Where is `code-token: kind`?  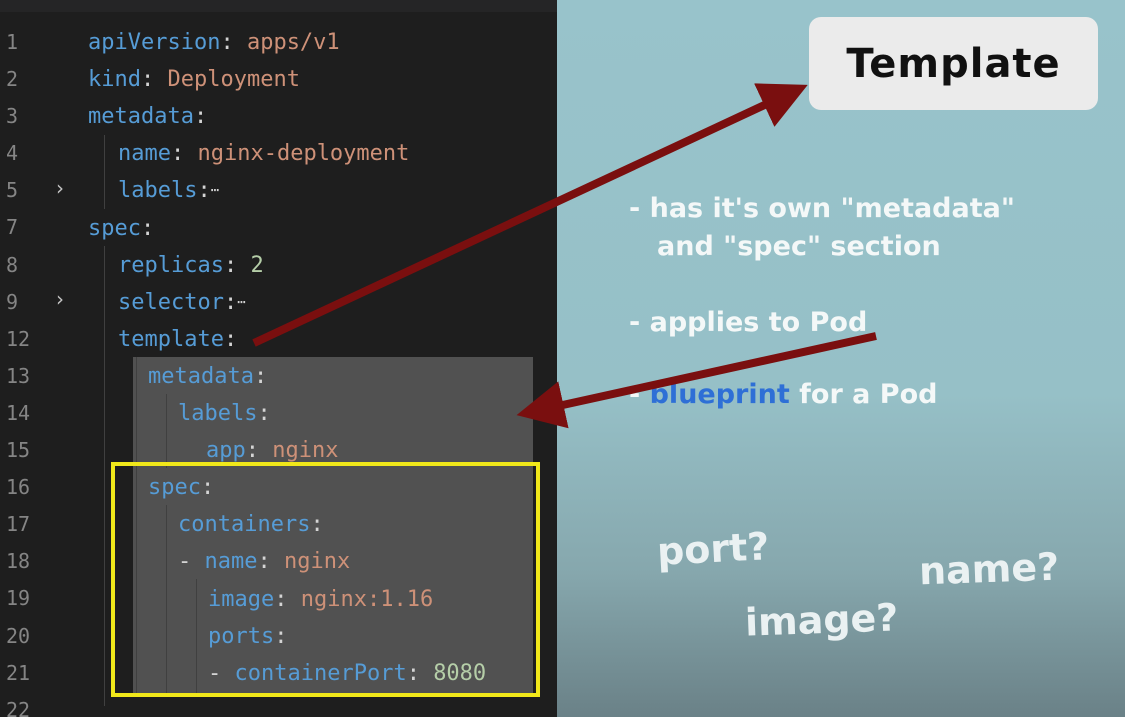
code-token: kind is located at coordinates (114, 80).